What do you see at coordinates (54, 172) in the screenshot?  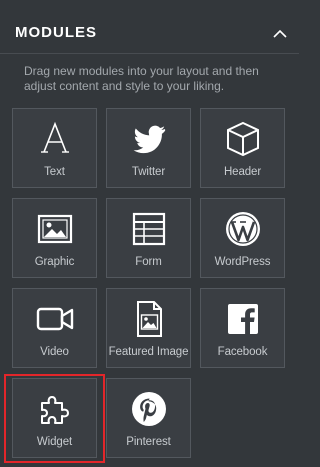 I see `module-label: Text` at bounding box center [54, 172].